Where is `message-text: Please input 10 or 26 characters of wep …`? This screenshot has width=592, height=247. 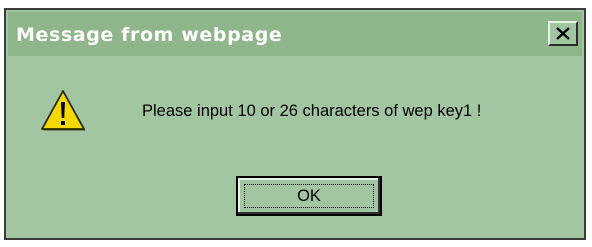 message-text: Please input 10 or 26 characters of wep … is located at coordinates (312, 111).